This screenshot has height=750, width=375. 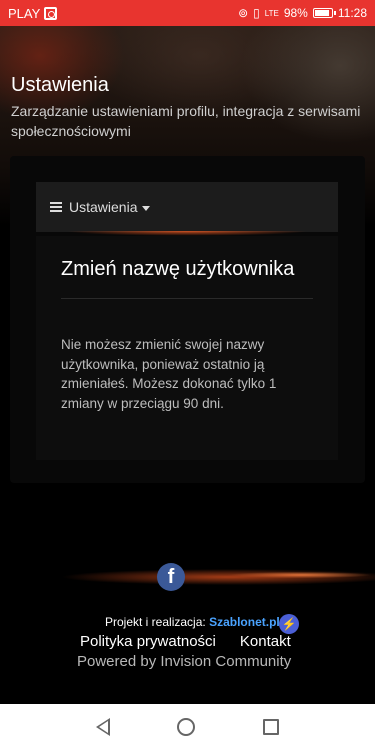 I want to click on signal-icon: LTE, so click(x=271, y=13).